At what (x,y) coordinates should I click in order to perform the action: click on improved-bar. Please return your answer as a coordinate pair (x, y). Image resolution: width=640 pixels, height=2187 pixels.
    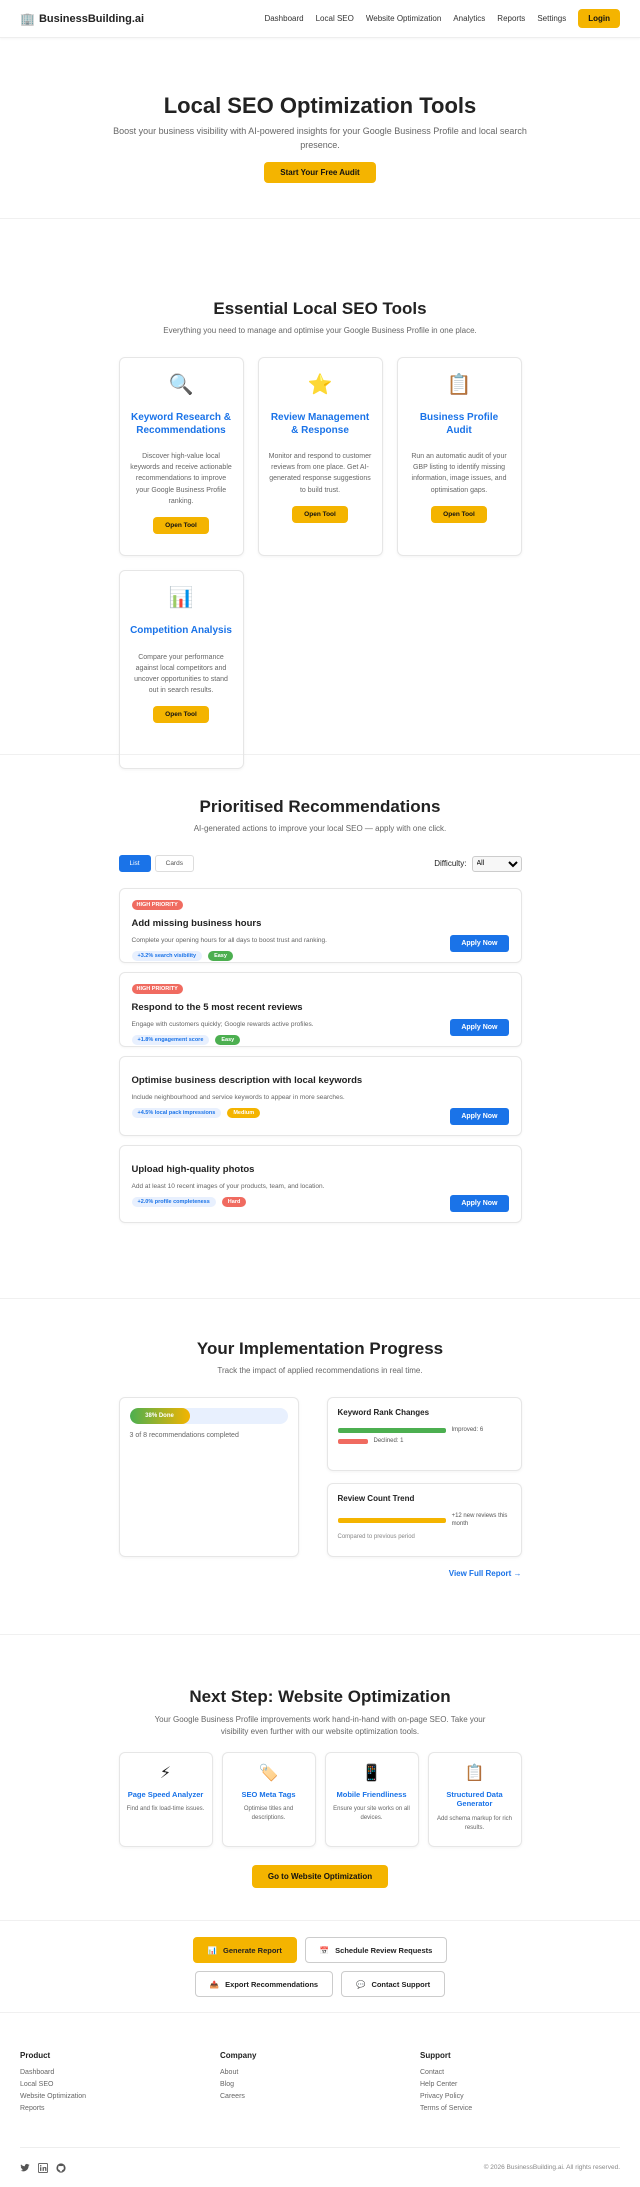
    Looking at the image, I should click on (391, 1430).